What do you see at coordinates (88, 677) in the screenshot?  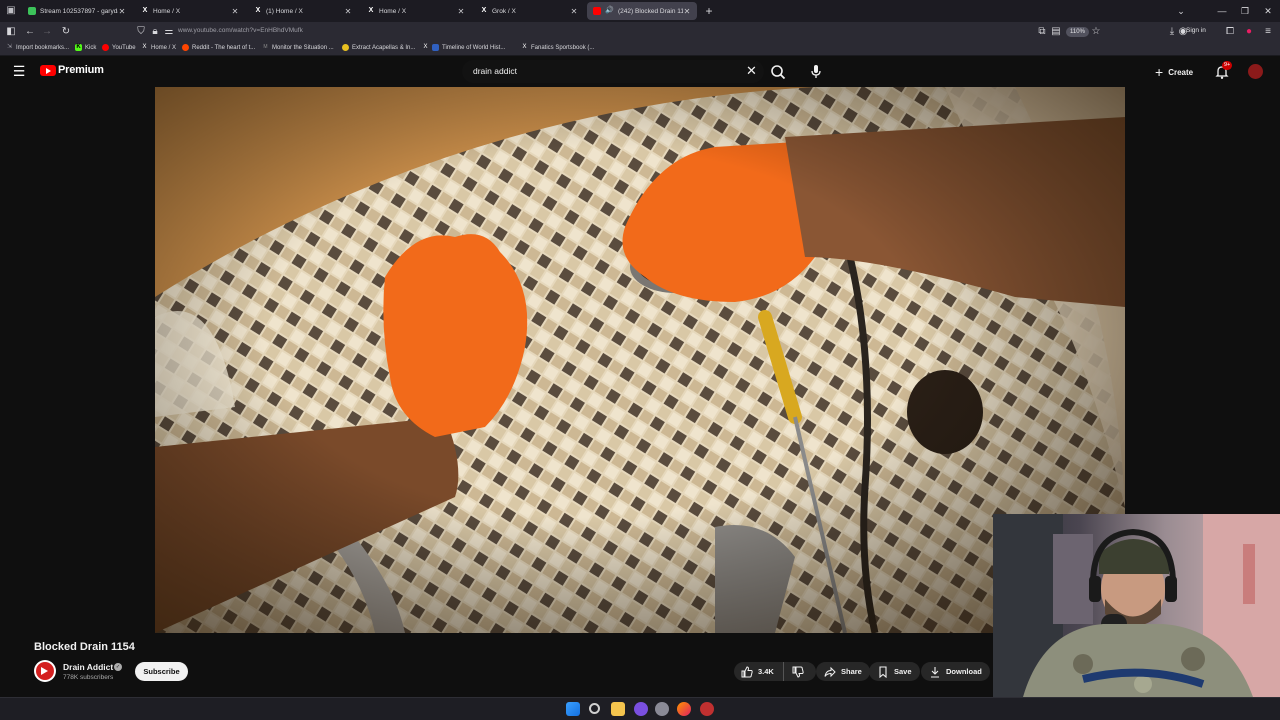 I see `subscriber-count: 778K subscribers` at bounding box center [88, 677].